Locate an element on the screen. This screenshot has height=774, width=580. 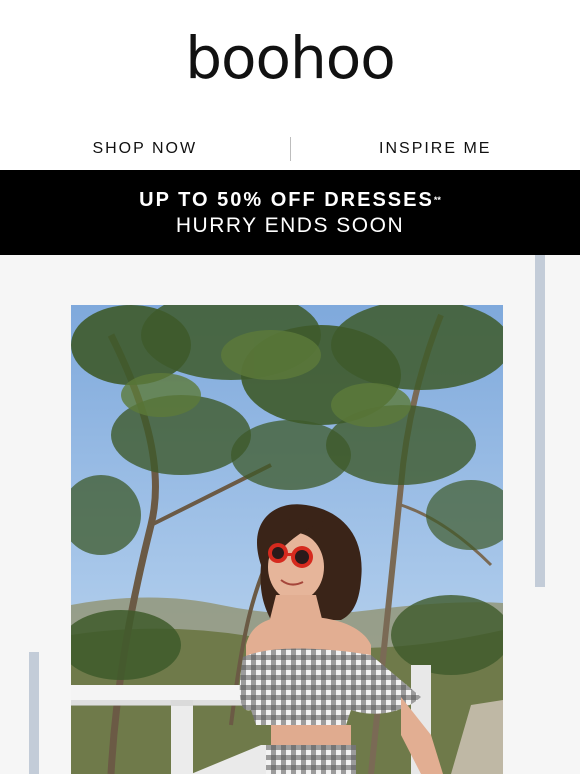
promo-headline: UP TO 50% OFF DRESSES** is located at coordinates (290, 200).